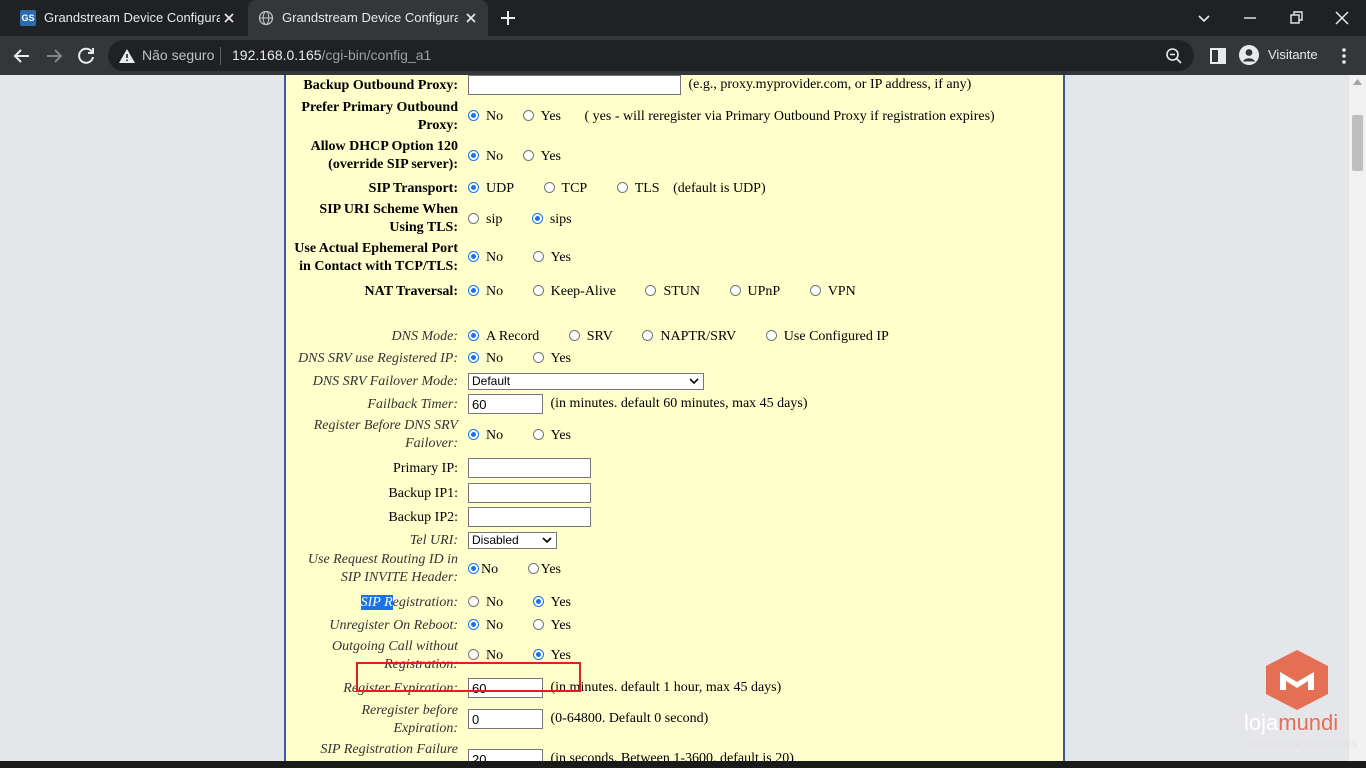  Describe the element at coordinates (538, 256) in the screenshot. I see `ephemeral-yes-radio` at that location.